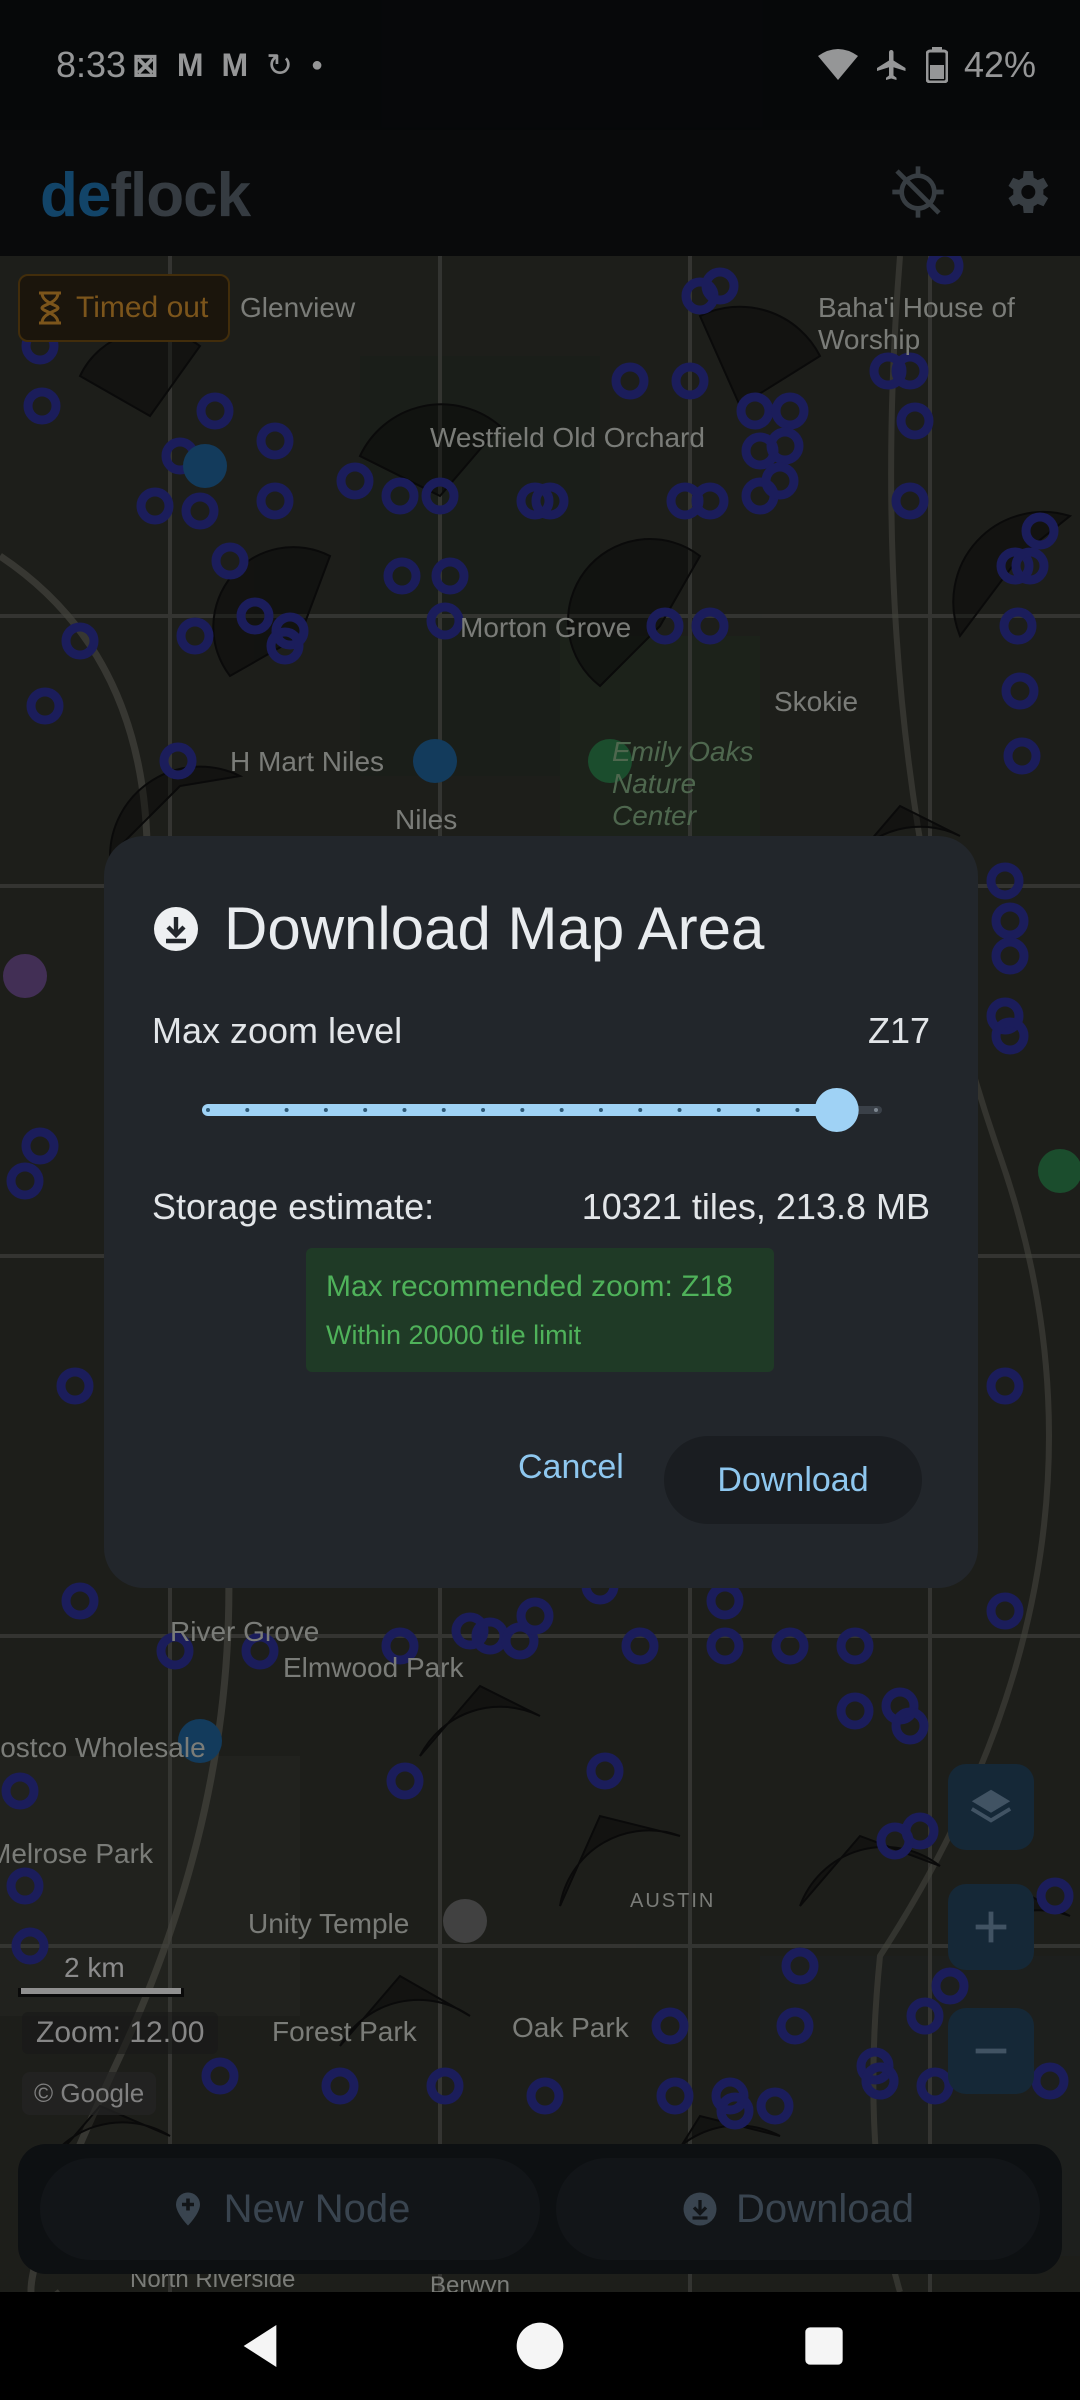 Image resolution: width=1080 pixels, height=2400 pixels. What do you see at coordinates (571, 1467) in the screenshot?
I see `cancel-button: Cancel` at bounding box center [571, 1467].